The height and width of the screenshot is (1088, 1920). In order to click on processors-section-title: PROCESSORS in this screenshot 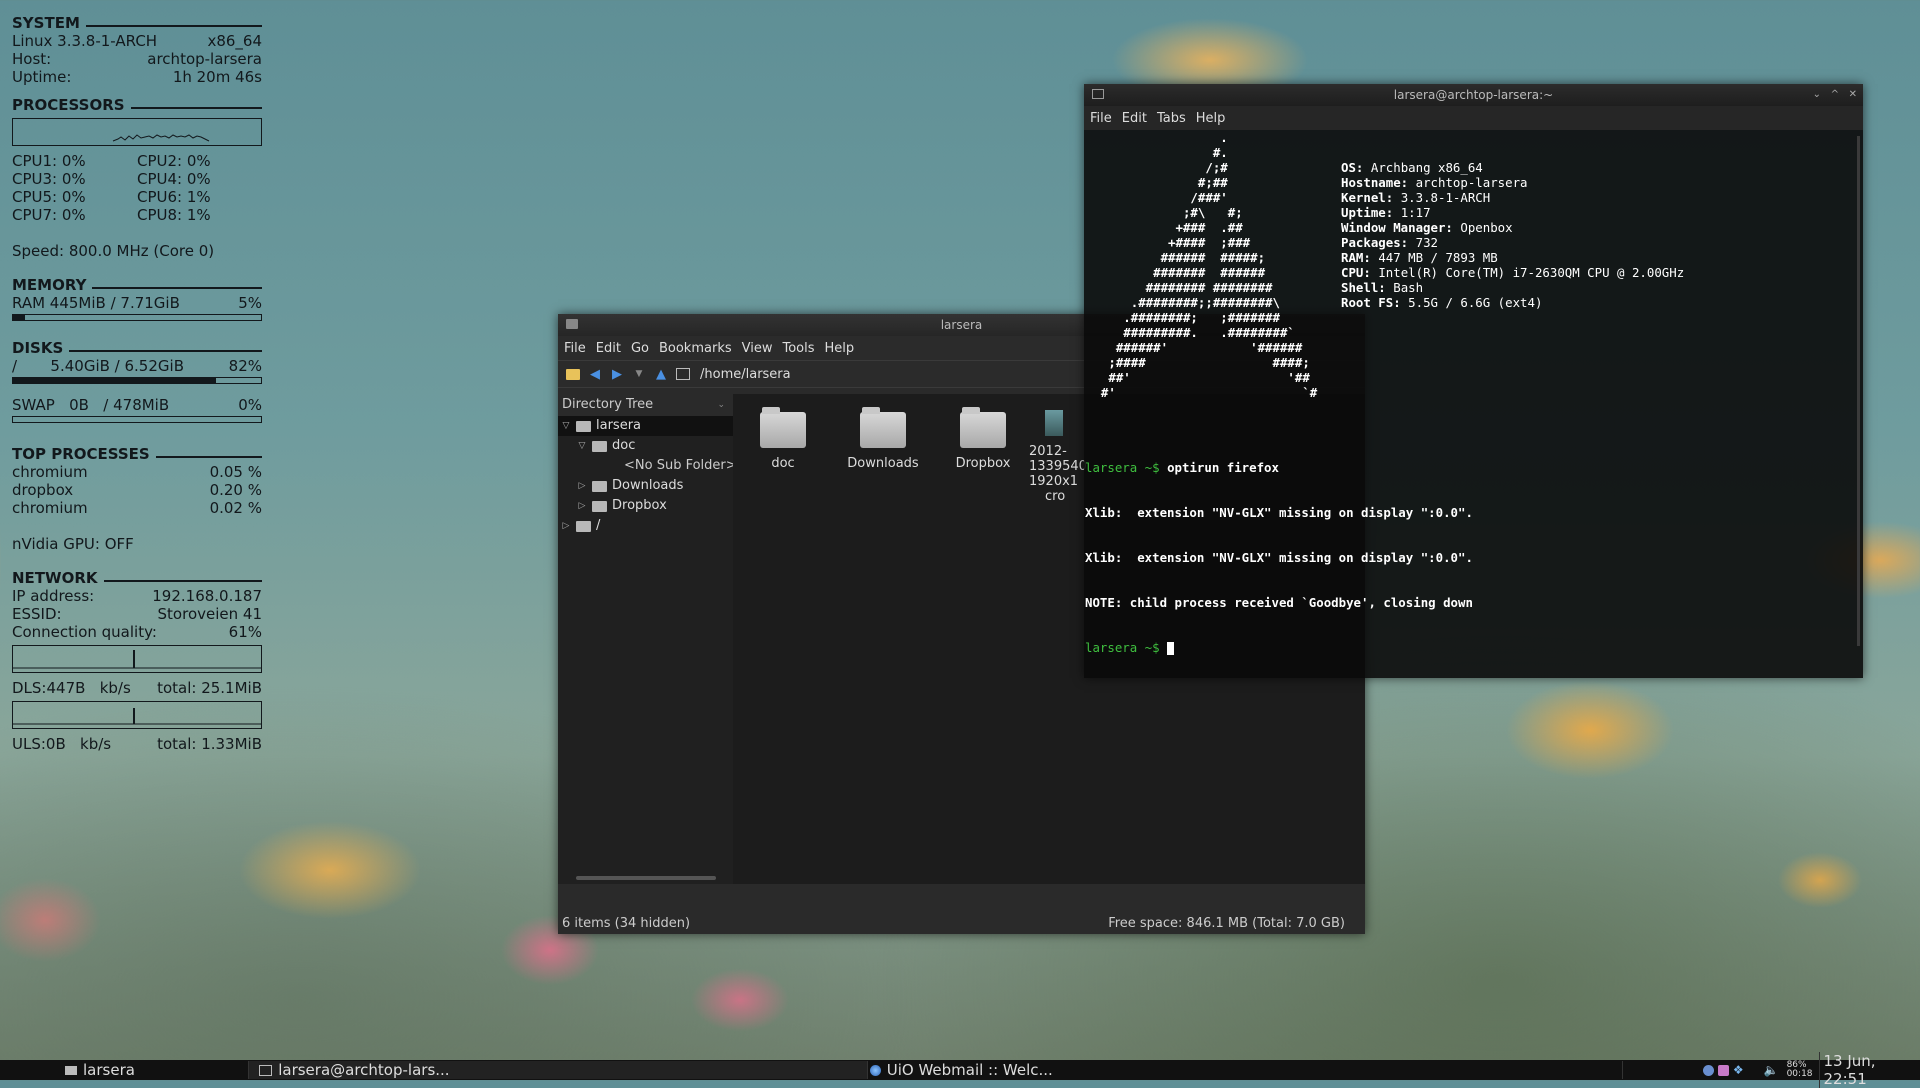, I will do `click(137, 105)`.